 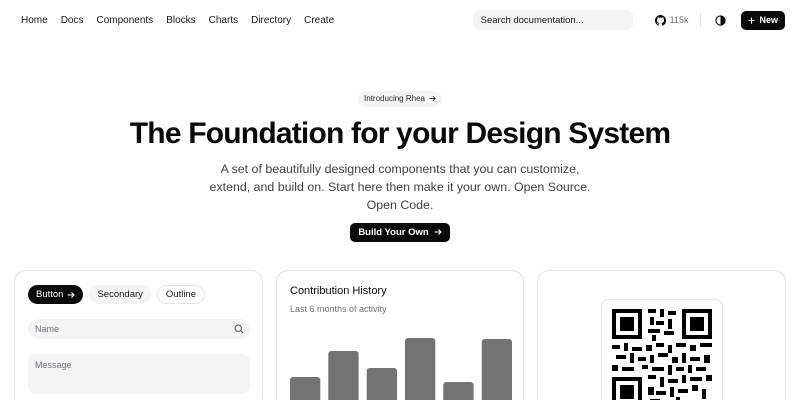 What do you see at coordinates (223, 20) in the screenshot?
I see `nav-charts: Charts` at bounding box center [223, 20].